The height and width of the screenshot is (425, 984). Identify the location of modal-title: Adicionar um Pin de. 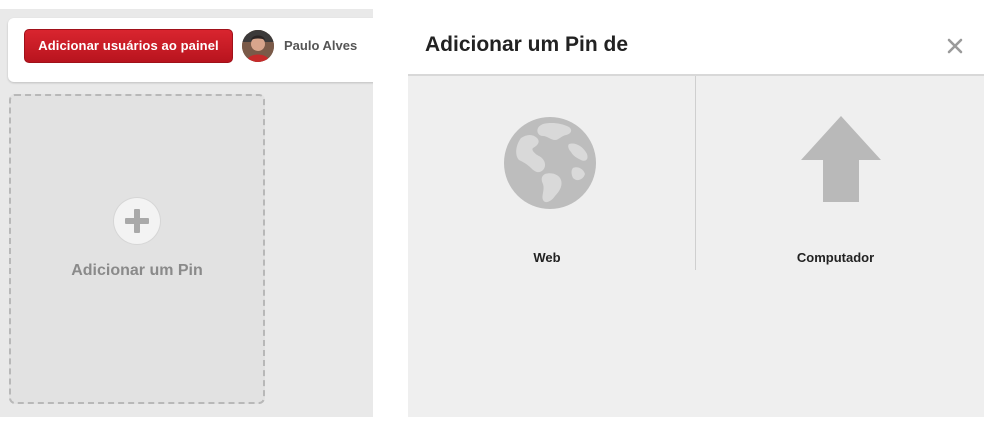
(527, 44).